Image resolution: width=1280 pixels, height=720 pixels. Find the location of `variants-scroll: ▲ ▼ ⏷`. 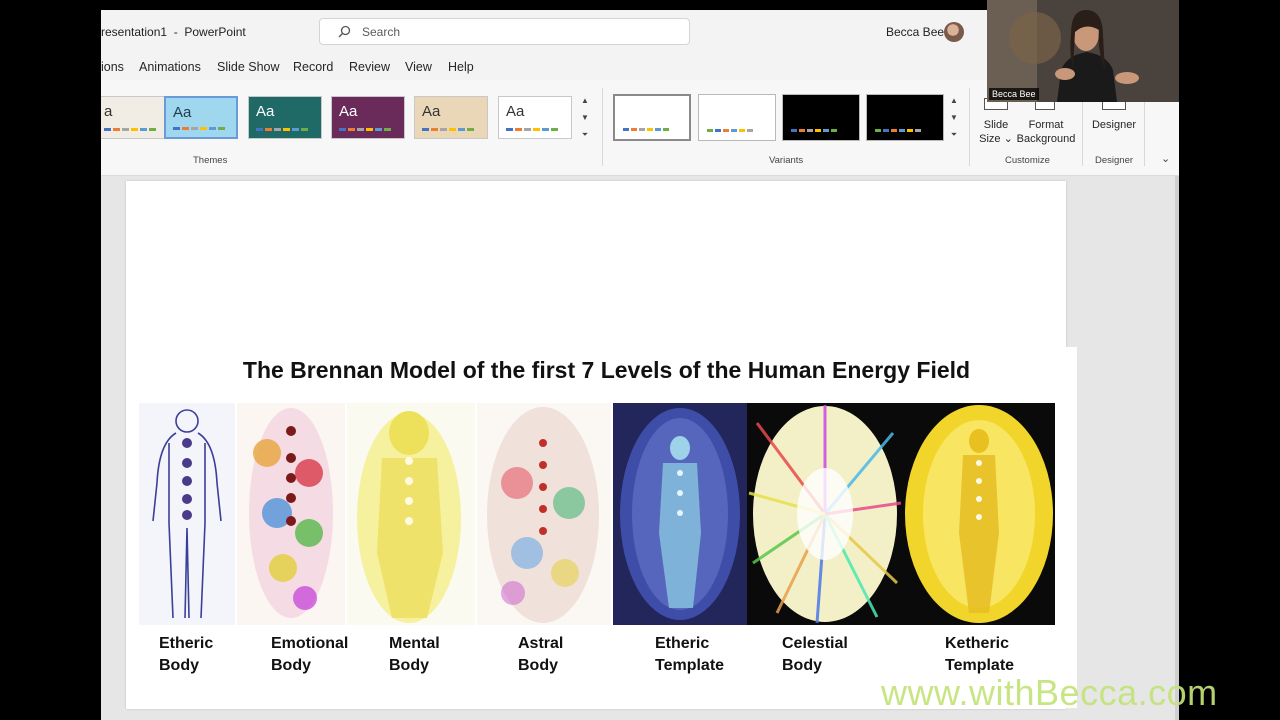

variants-scroll: ▲ ▼ ⏷ is located at coordinates (954, 118).